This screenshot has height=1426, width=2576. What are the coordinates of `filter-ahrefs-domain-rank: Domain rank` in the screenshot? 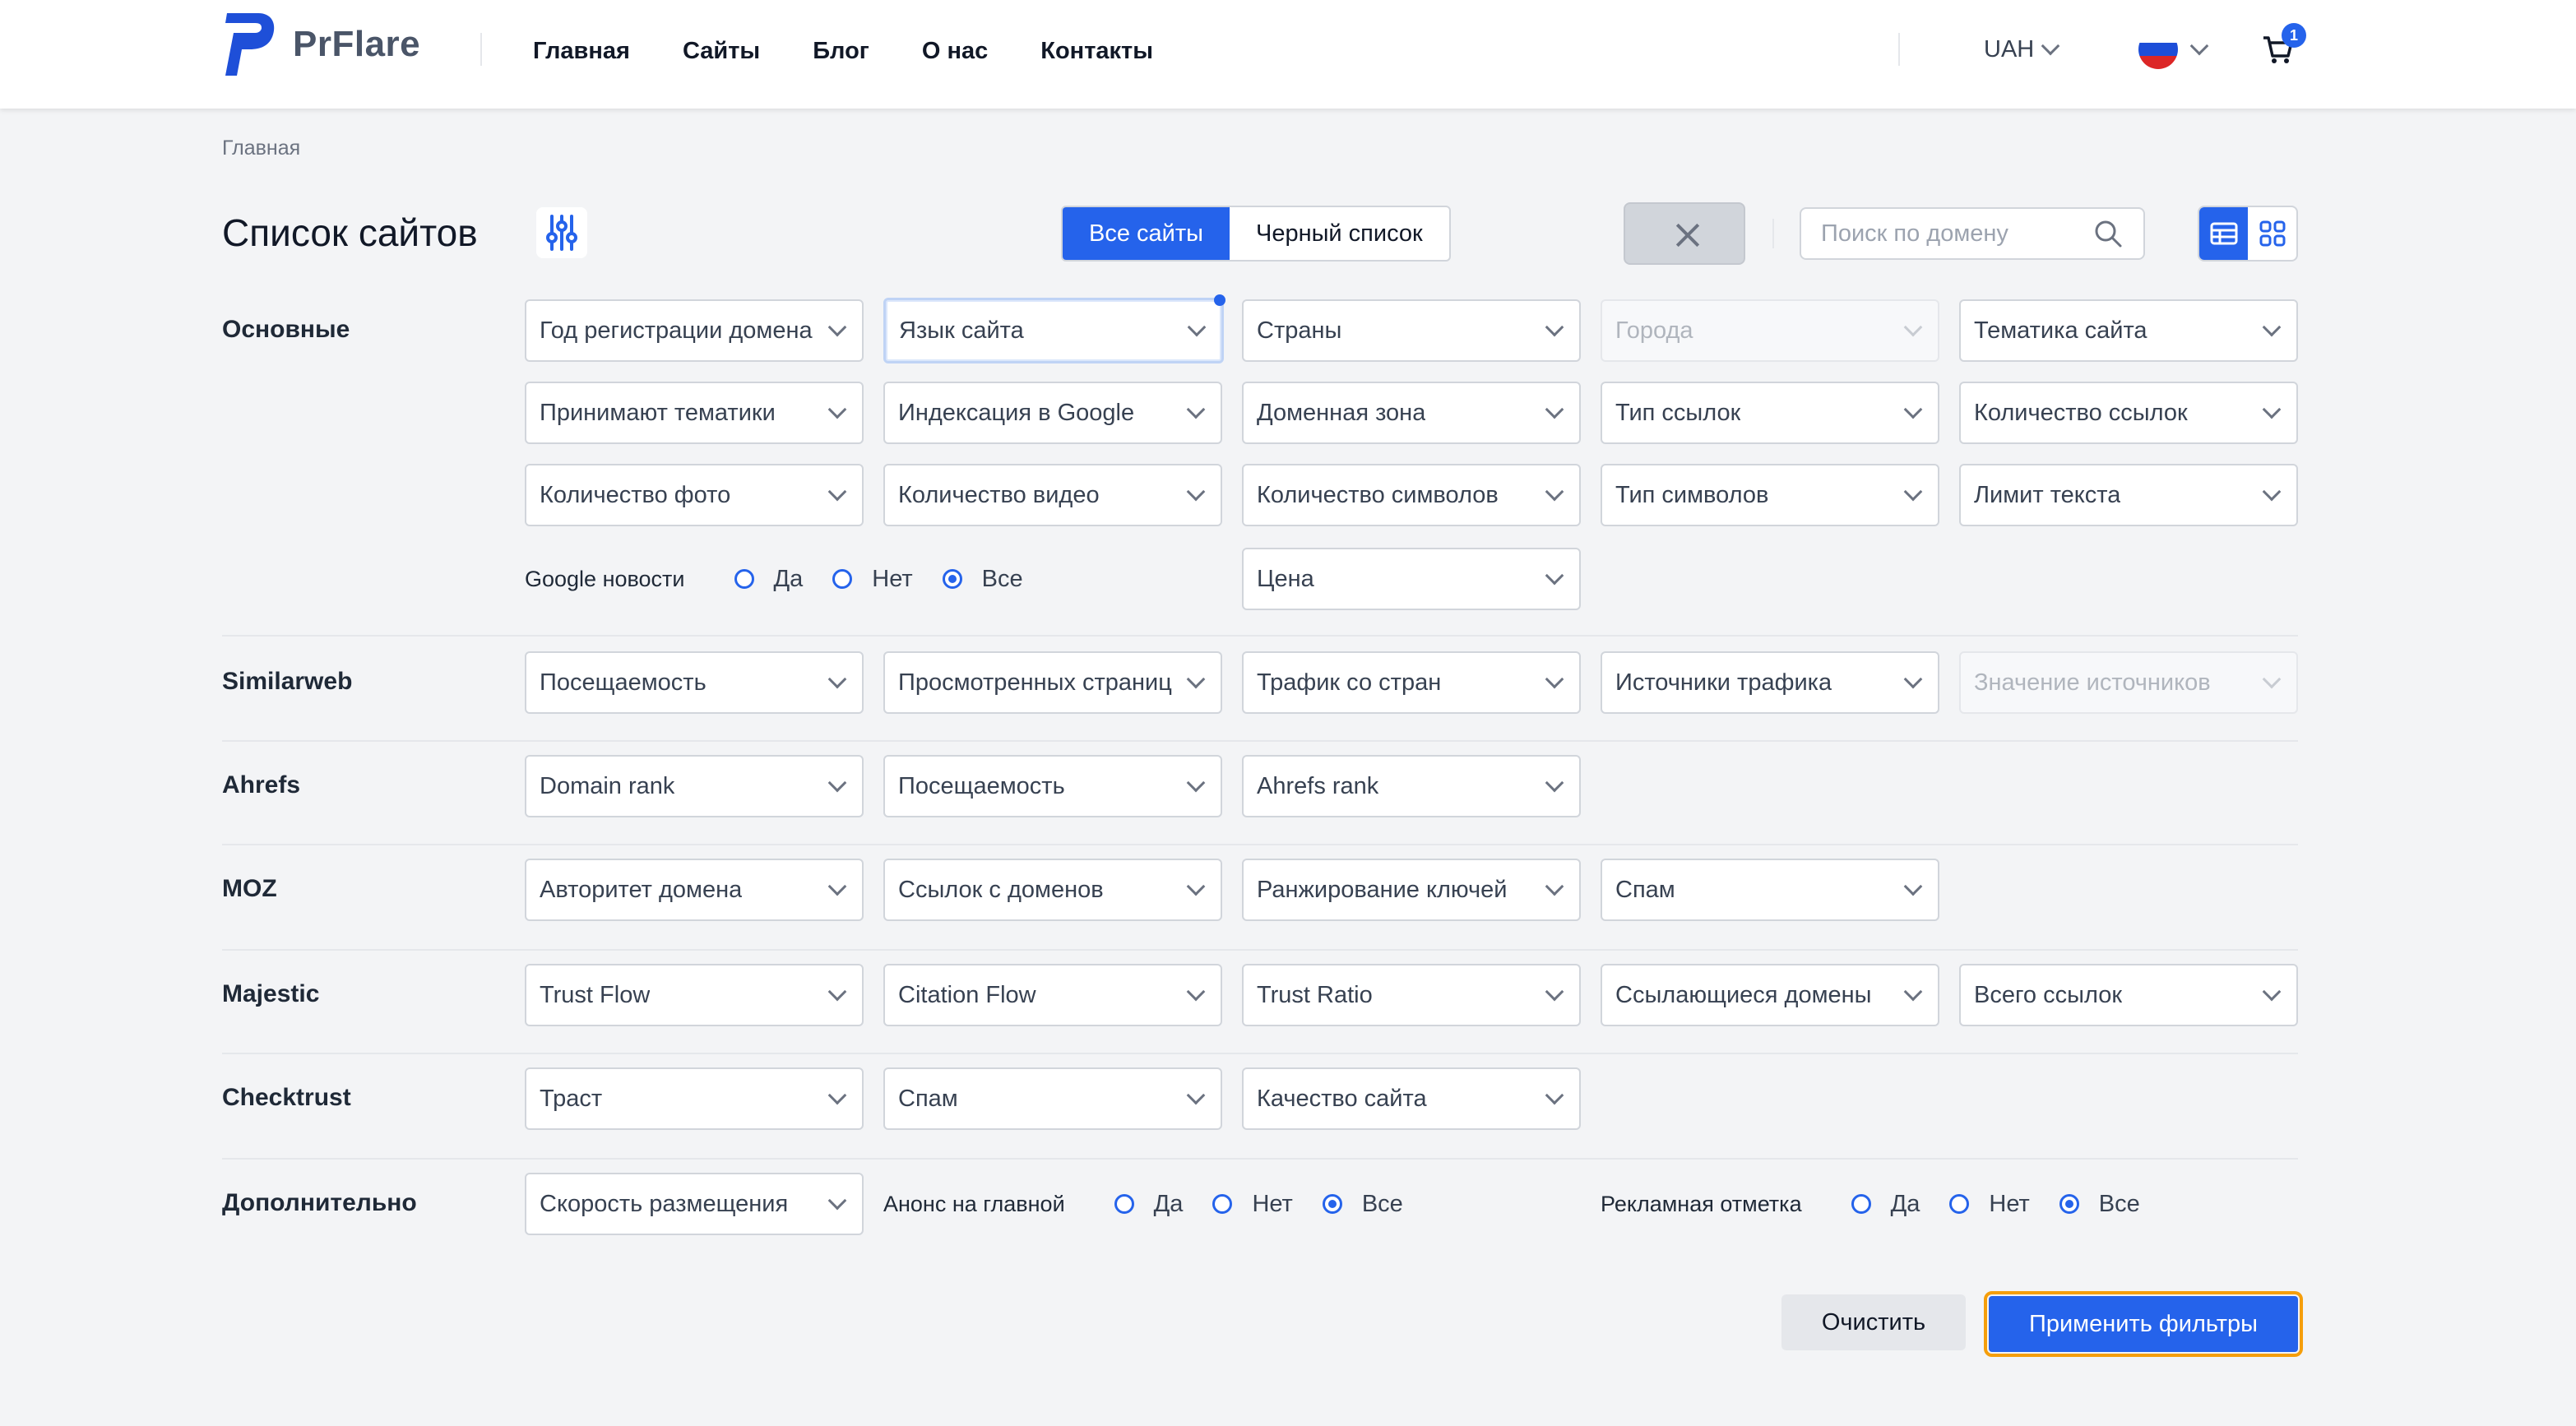 It's located at (695, 786).